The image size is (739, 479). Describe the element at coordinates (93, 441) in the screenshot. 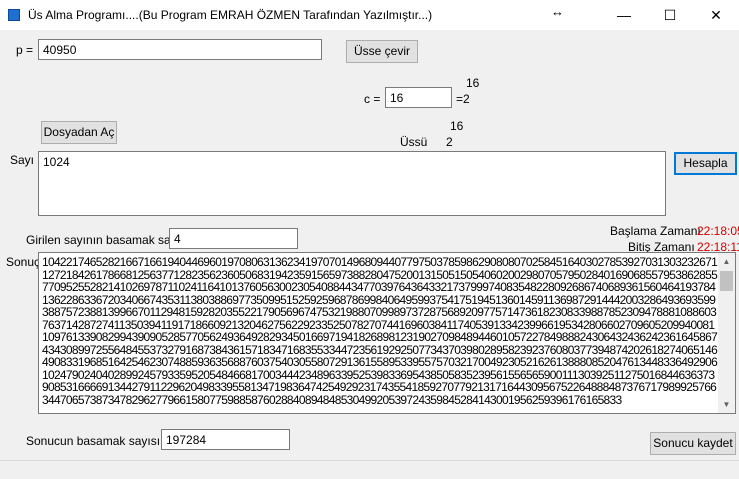

I see `sonuc-basamak-label: Sonucun basamak sayısı` at that location.